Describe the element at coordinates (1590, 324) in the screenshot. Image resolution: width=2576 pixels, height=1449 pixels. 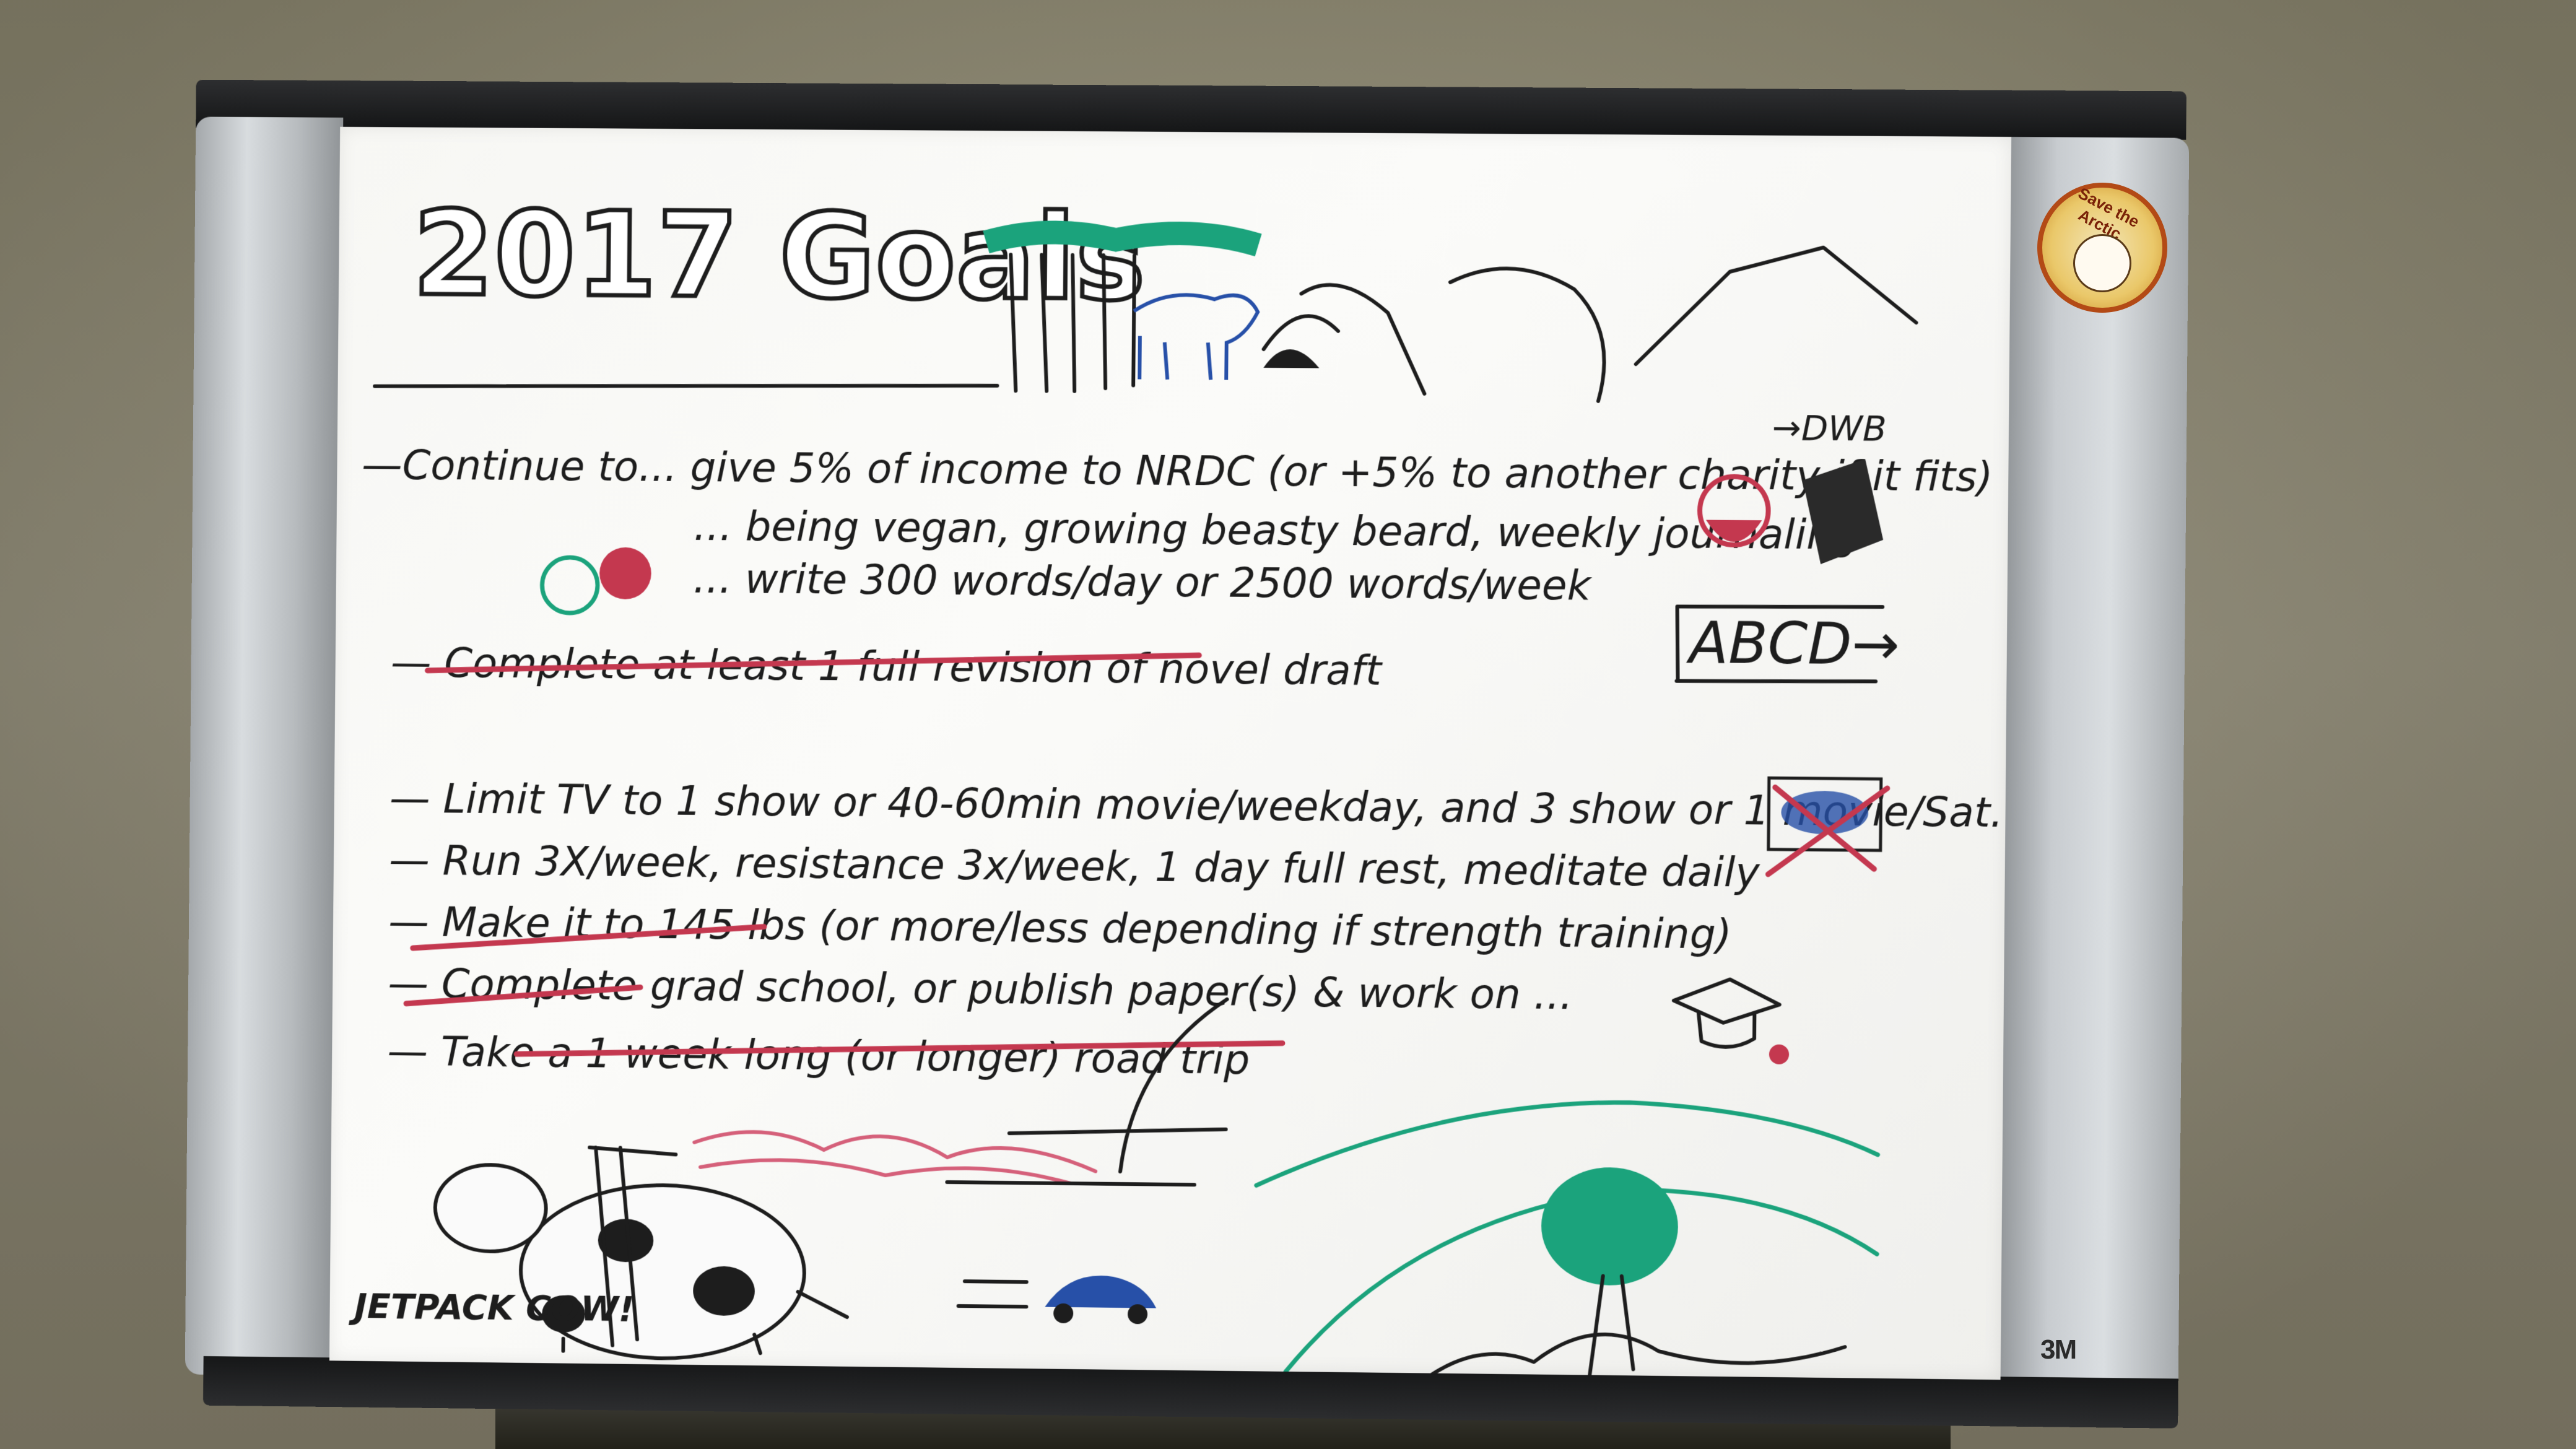
I see `mountains-doodle` at that location.